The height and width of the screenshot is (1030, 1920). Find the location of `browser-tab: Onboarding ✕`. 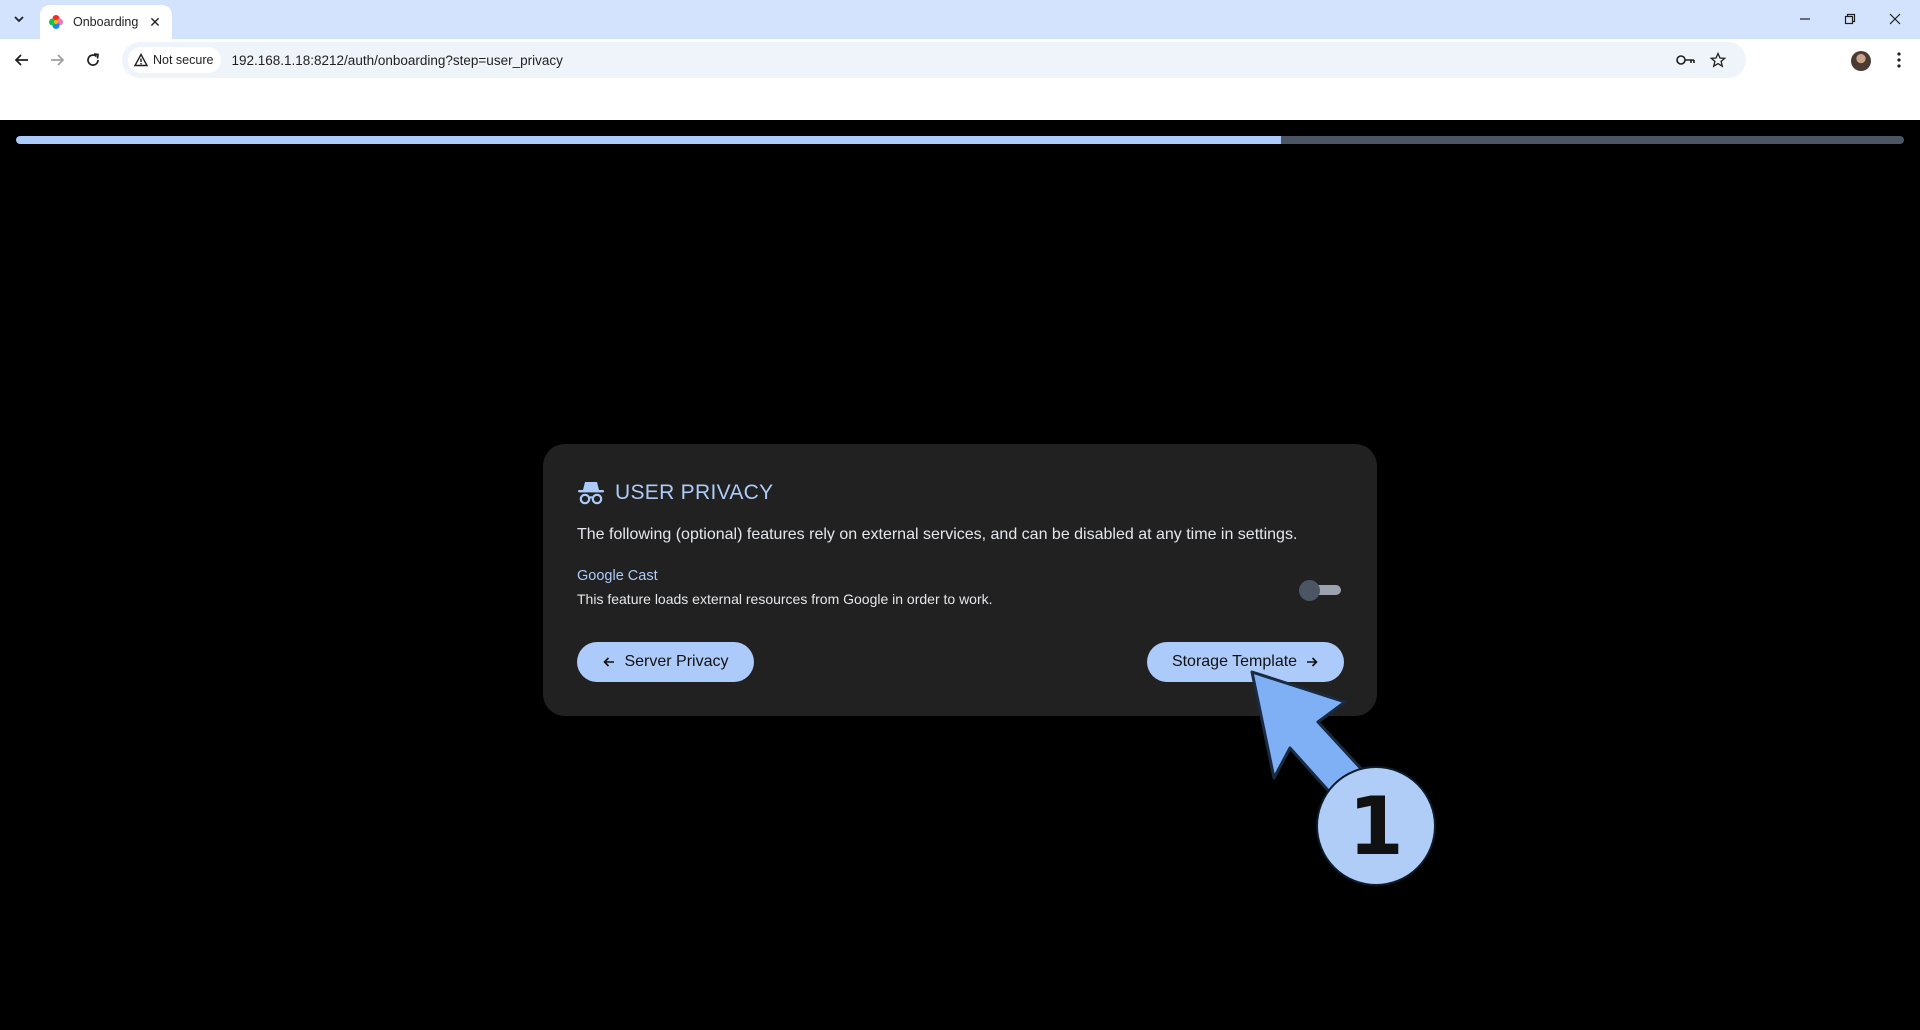

browser-tab: Onboarding ✕ is located at coordinates (106, 22).